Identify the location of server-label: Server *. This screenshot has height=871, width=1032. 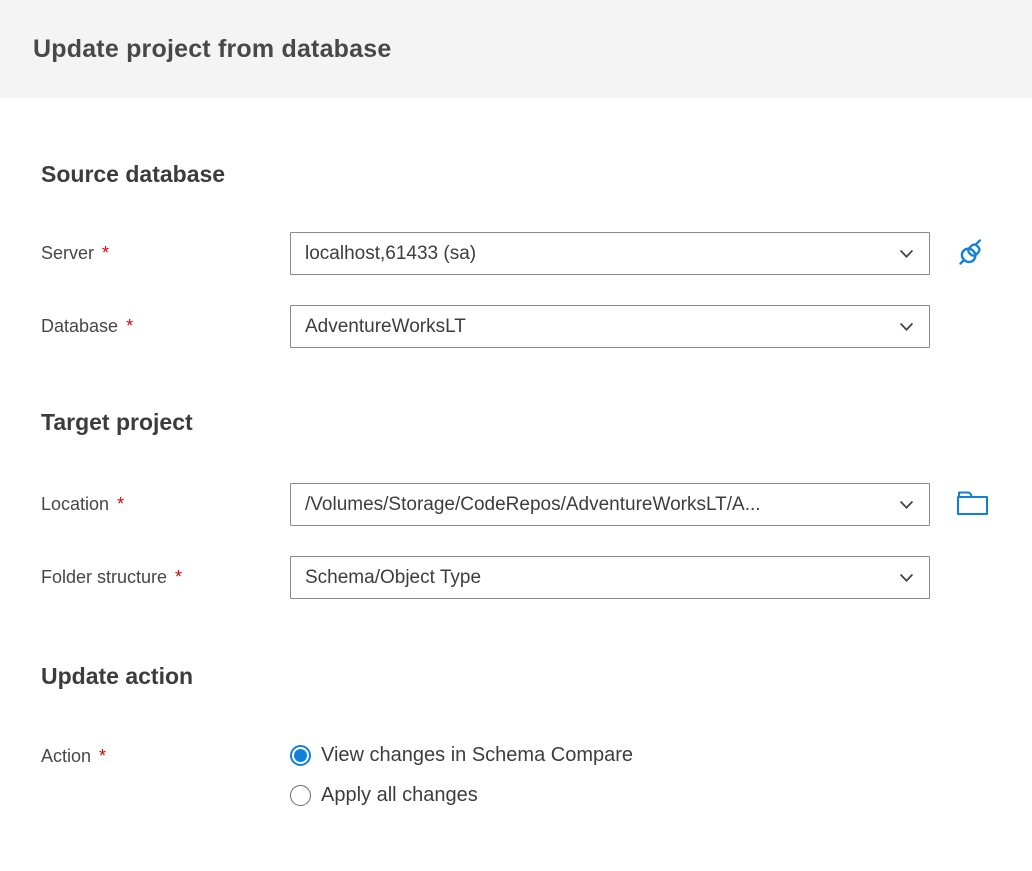
(165, 253).